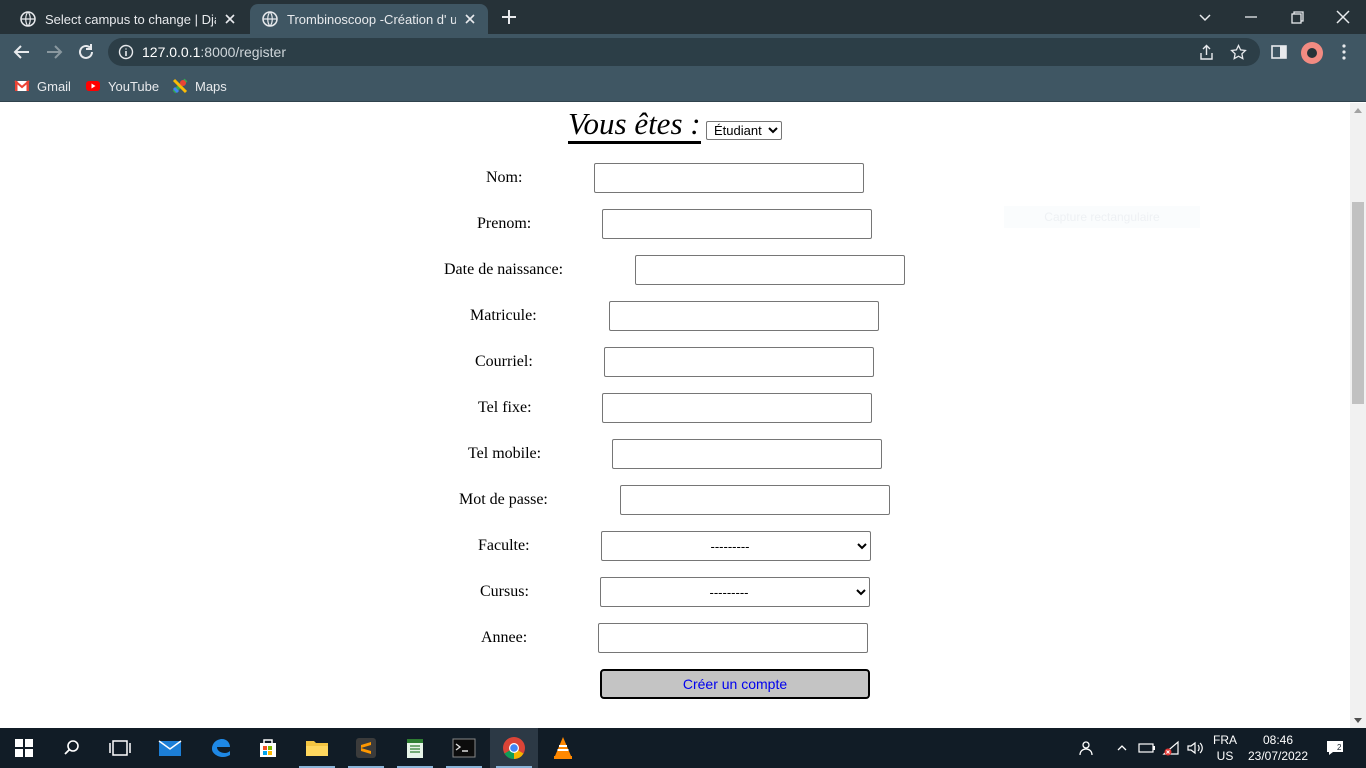 The width and height of the screenshot is (1366, 768). I want to click on profile-avatar, so click(1312, 53).